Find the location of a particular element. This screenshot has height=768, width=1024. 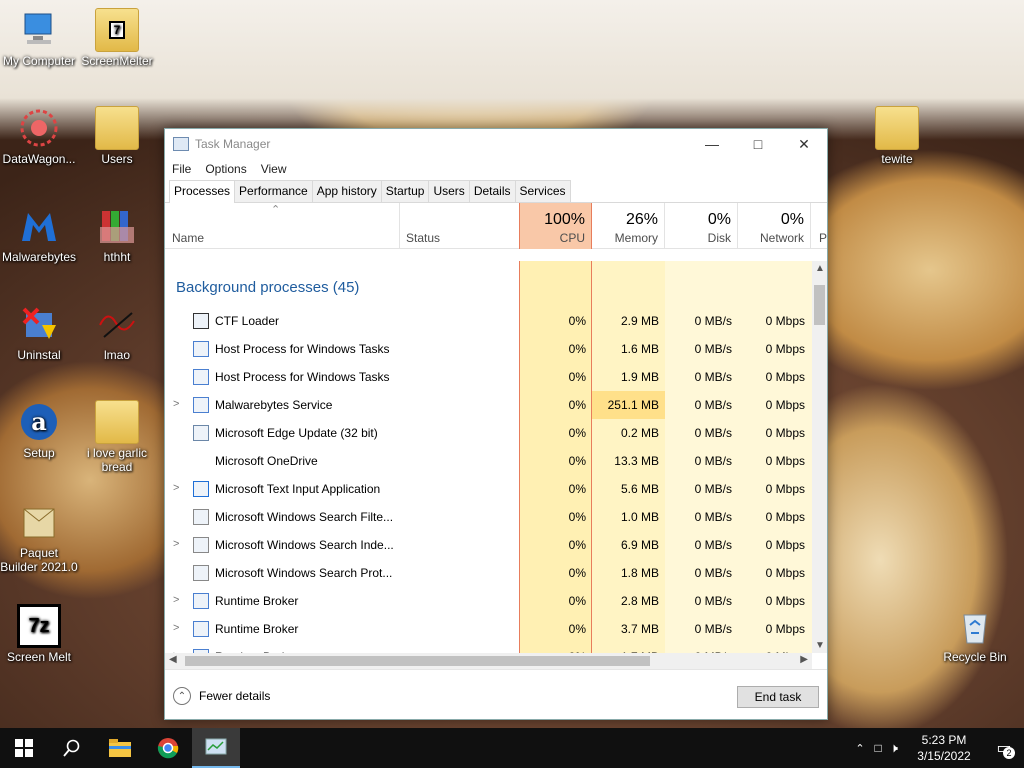

desktop-icon-label: Recycle Bin is located at coordinates (975, 657).